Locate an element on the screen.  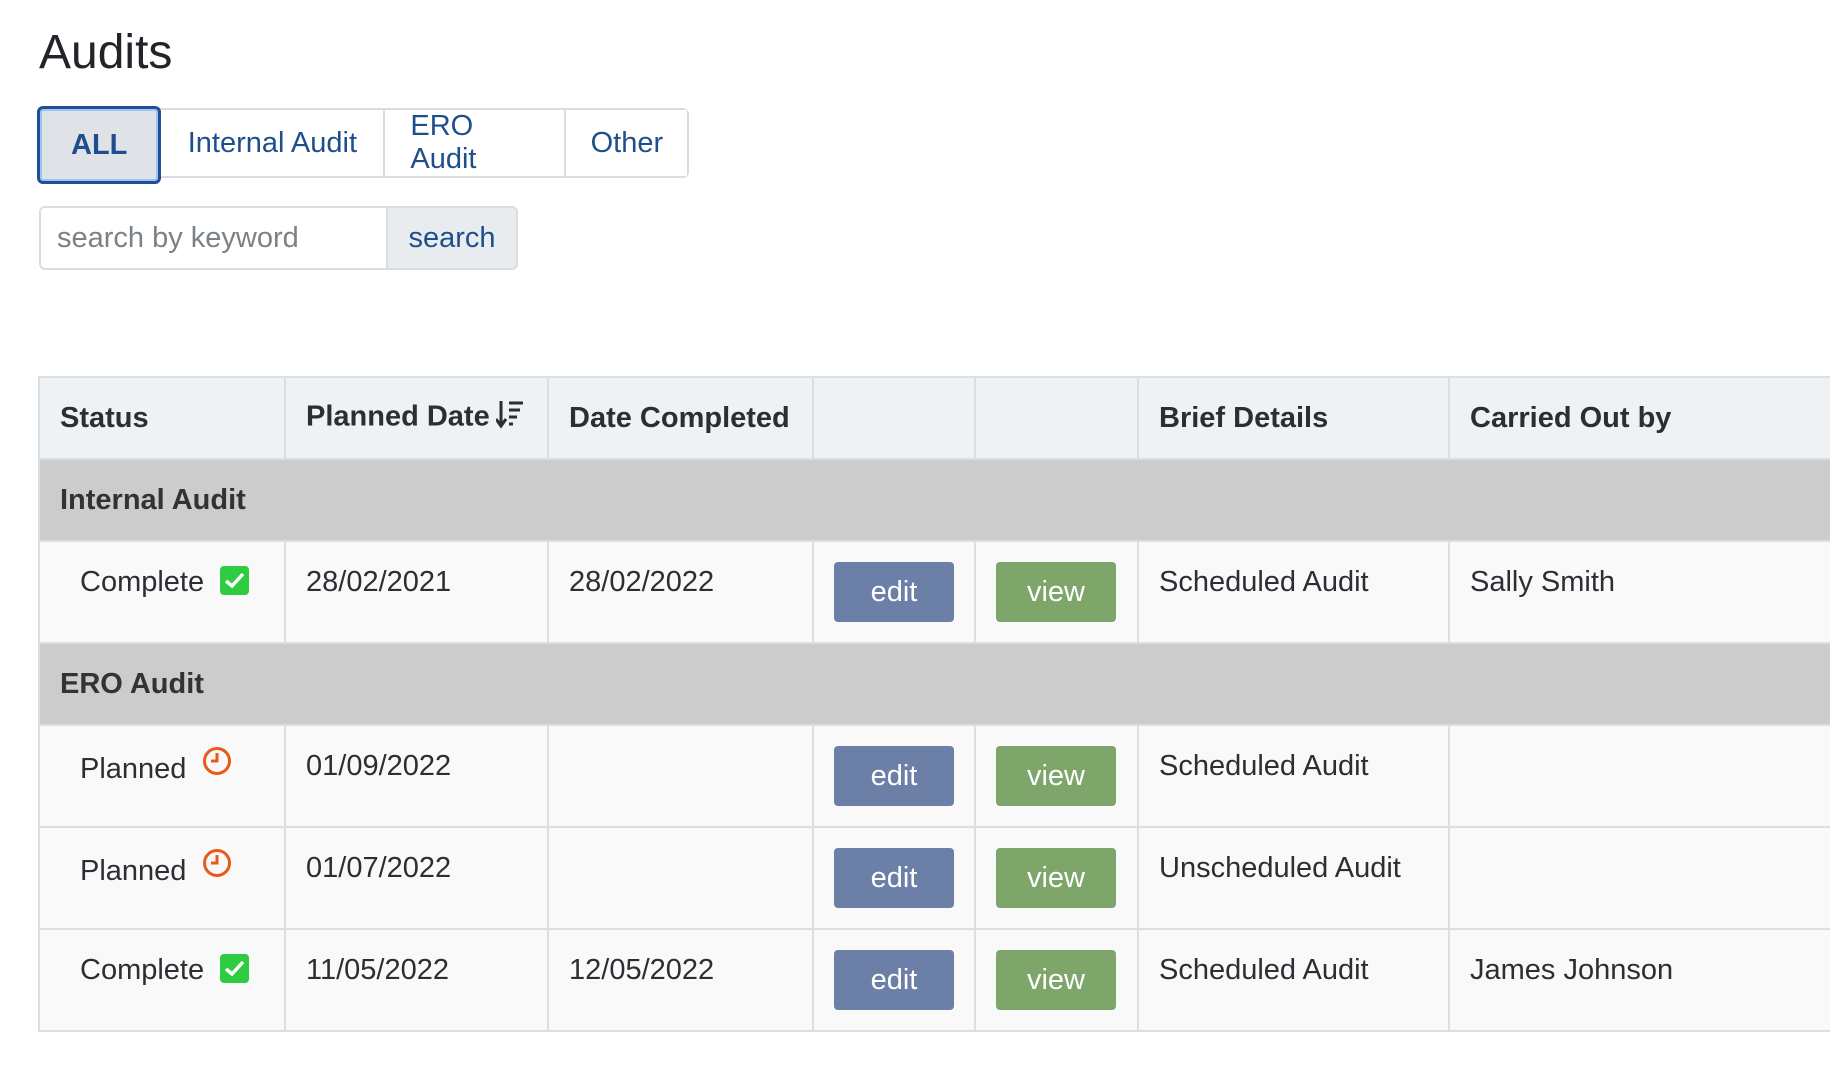
header-carried-out-by: Carried Out by is located at coordinates (1639, 418).